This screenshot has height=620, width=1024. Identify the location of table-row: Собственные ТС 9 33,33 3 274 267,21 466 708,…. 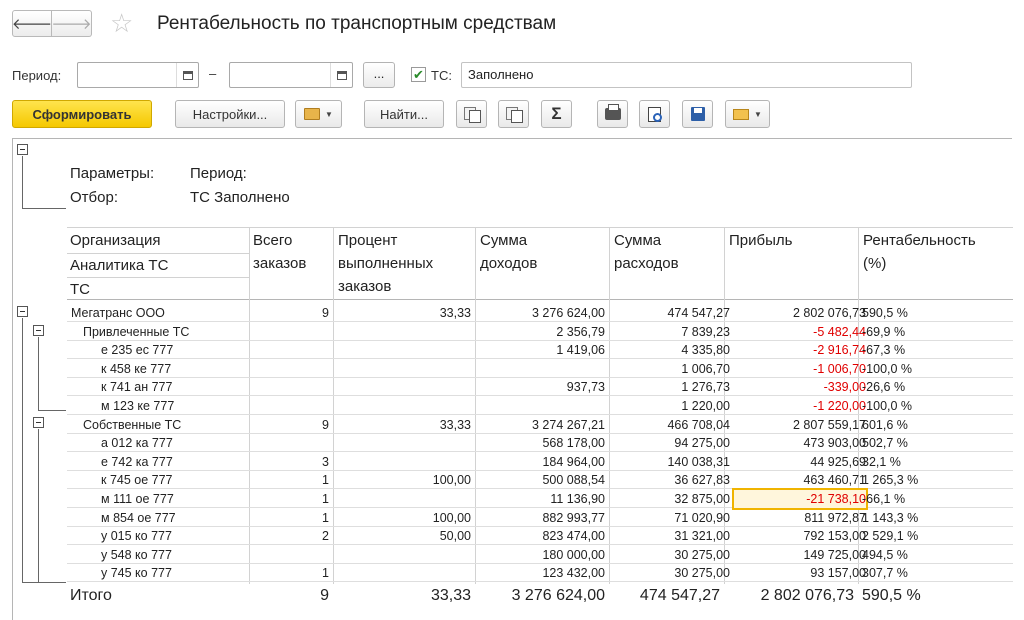
(540, 425).